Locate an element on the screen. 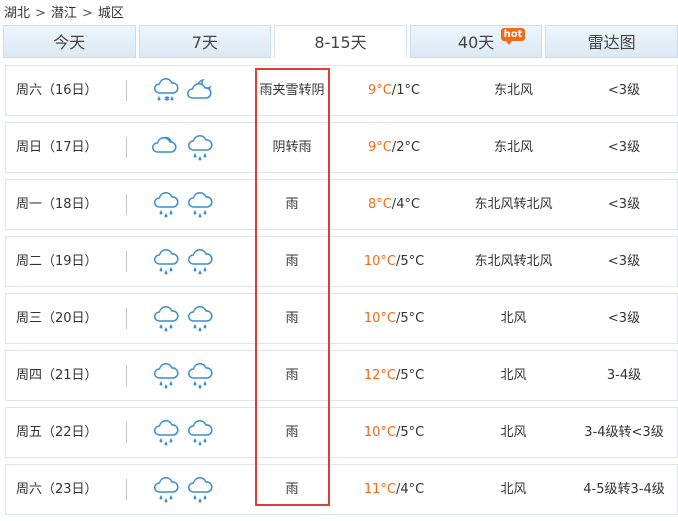 The height and width of the screenshot is (521, 678). day-label: 周二（19日） is located at coordinates (57, 261).